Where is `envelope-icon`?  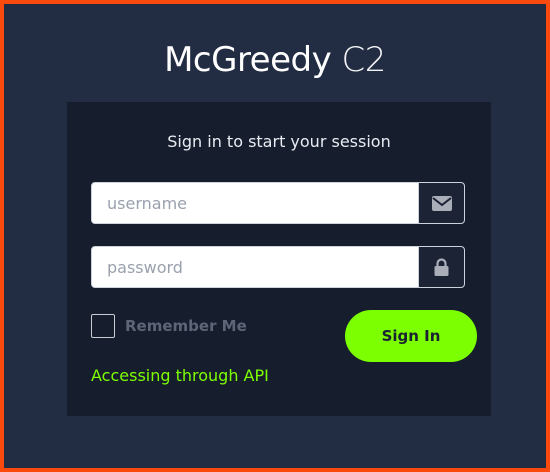 envelope-icon is located at coordinates (441, 203).